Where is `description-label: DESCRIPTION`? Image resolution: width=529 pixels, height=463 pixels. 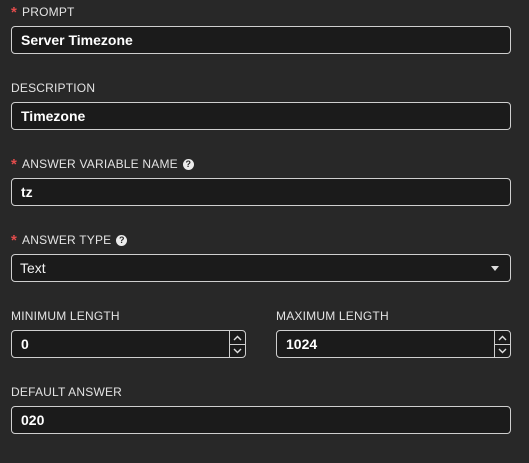 description-label: DESCRIPTION is located at coordinates (53, 88).